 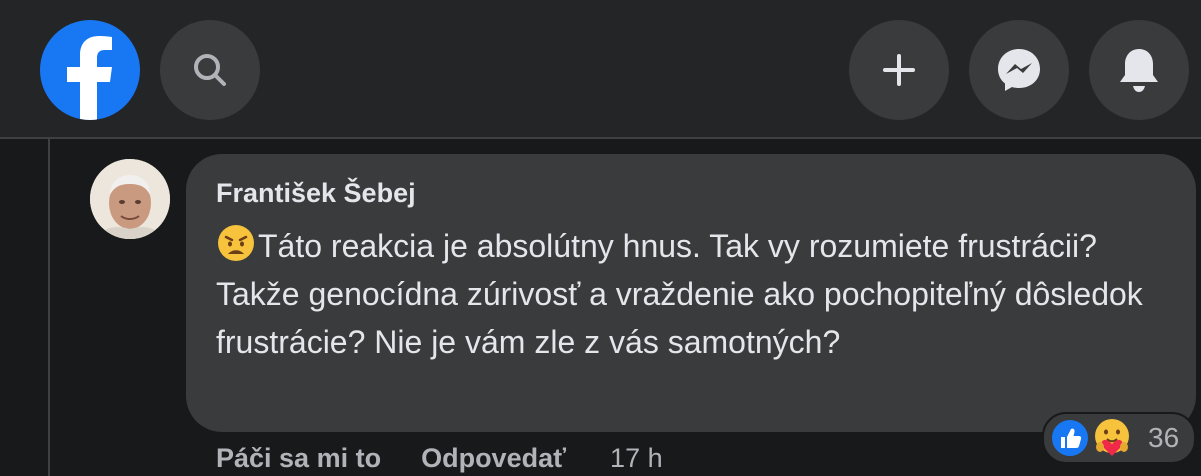 I want to click on search-button, so click(x=210, y=70).